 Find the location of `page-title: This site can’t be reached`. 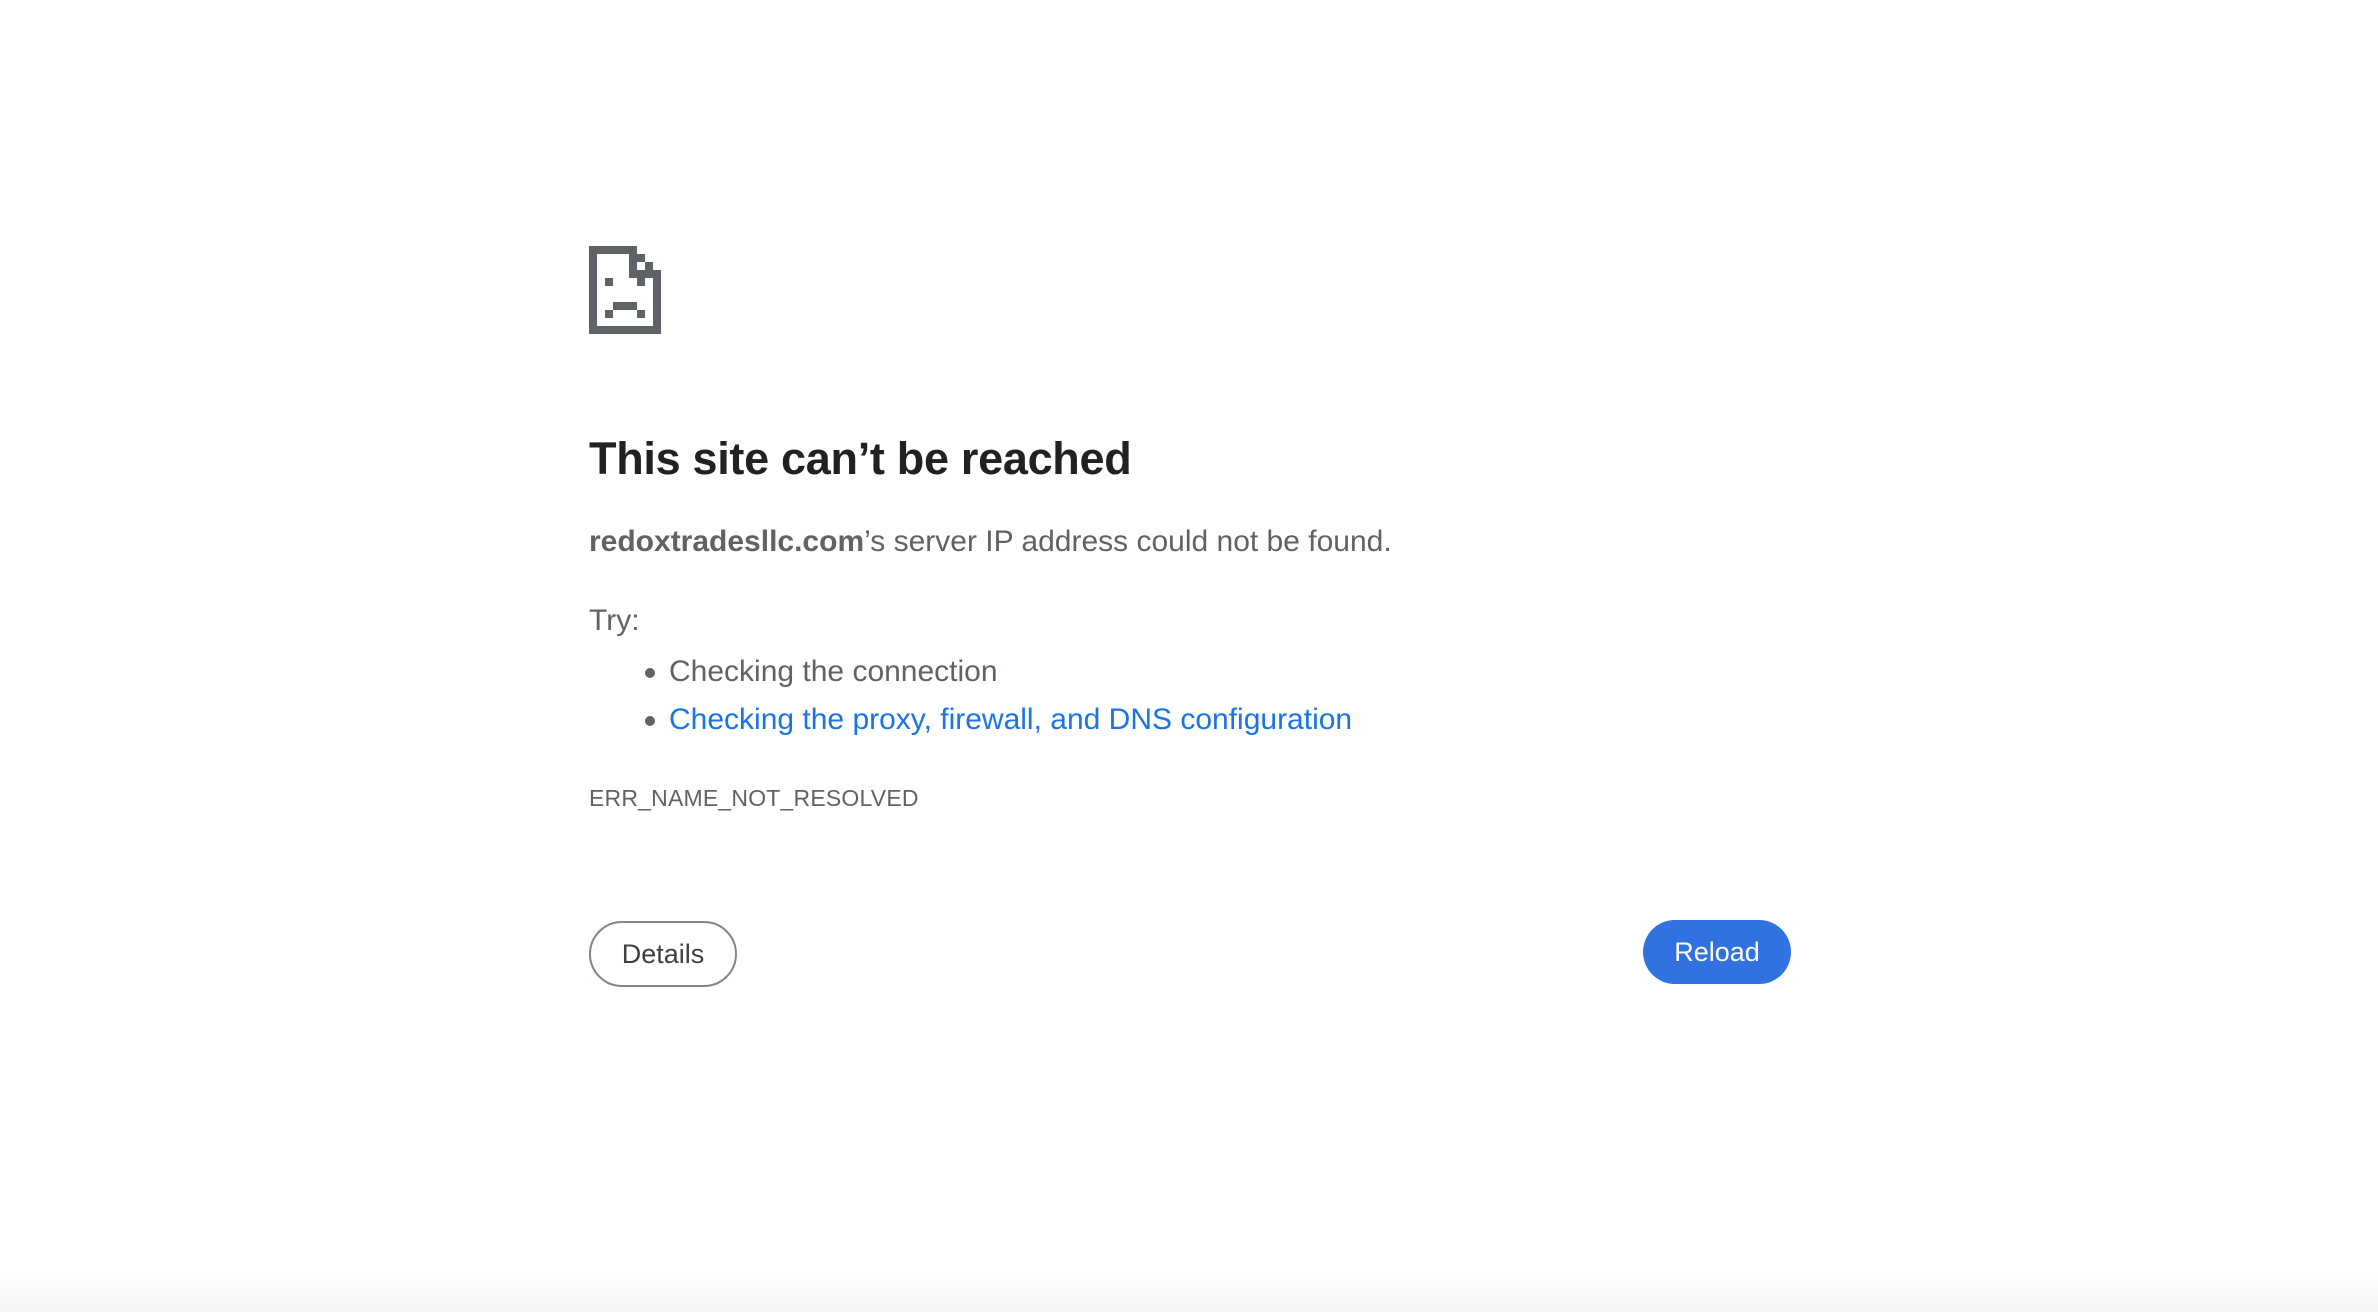

page-title: This site can’t be reached is located at coordinates (860, 458).